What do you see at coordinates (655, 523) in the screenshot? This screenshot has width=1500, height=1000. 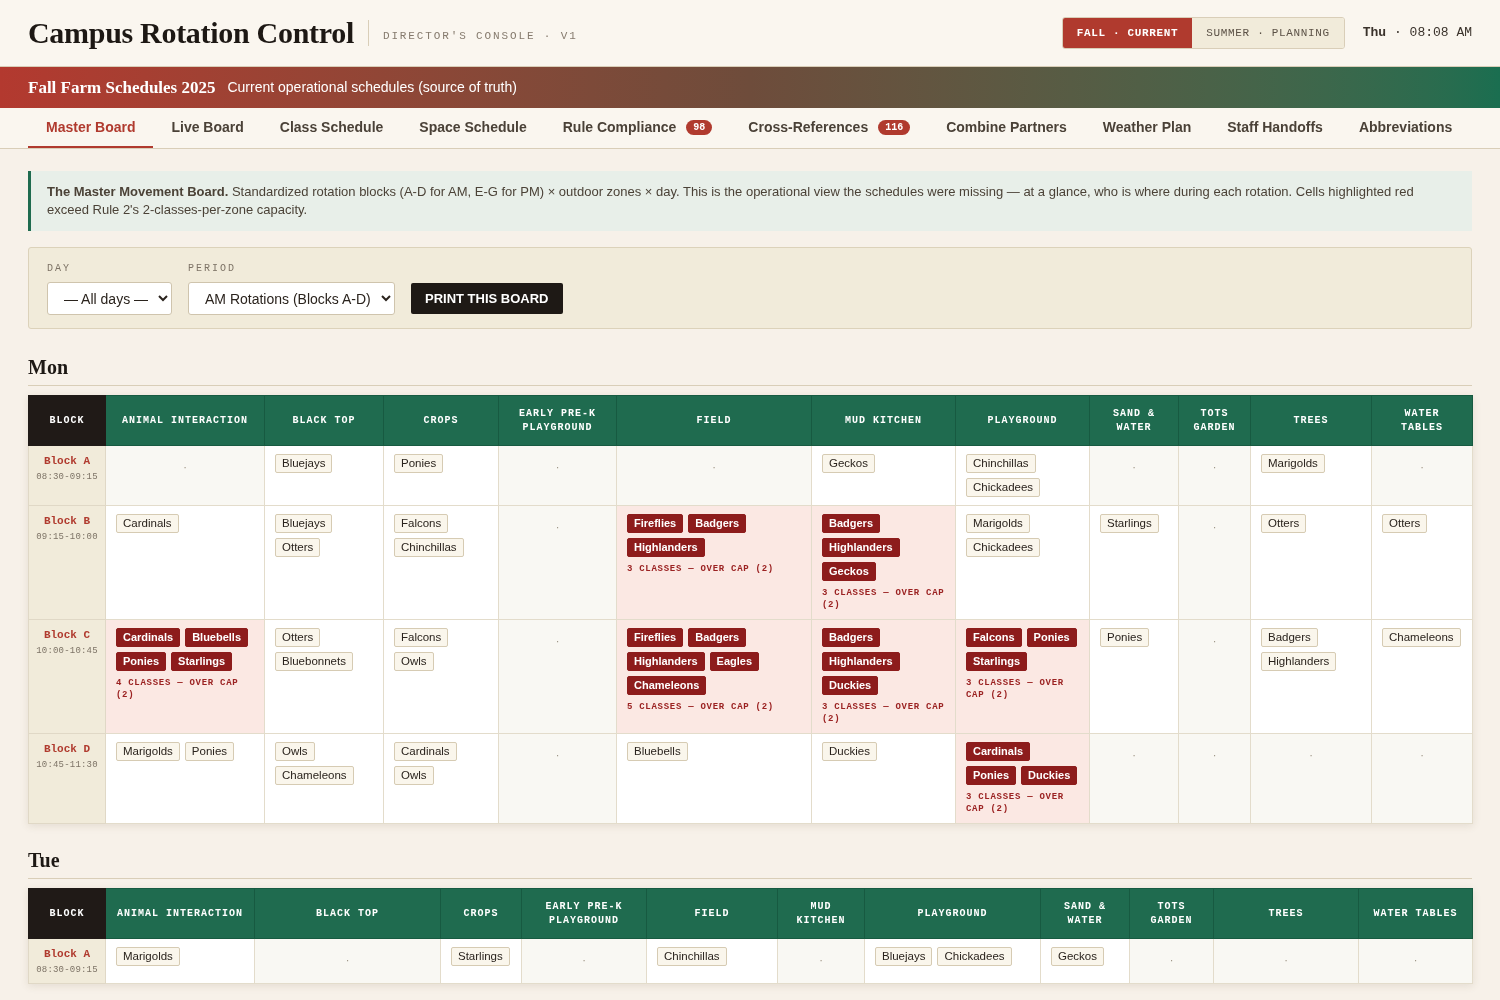 I see `class-tag: Fireflies` at bounding box center [655, 523].